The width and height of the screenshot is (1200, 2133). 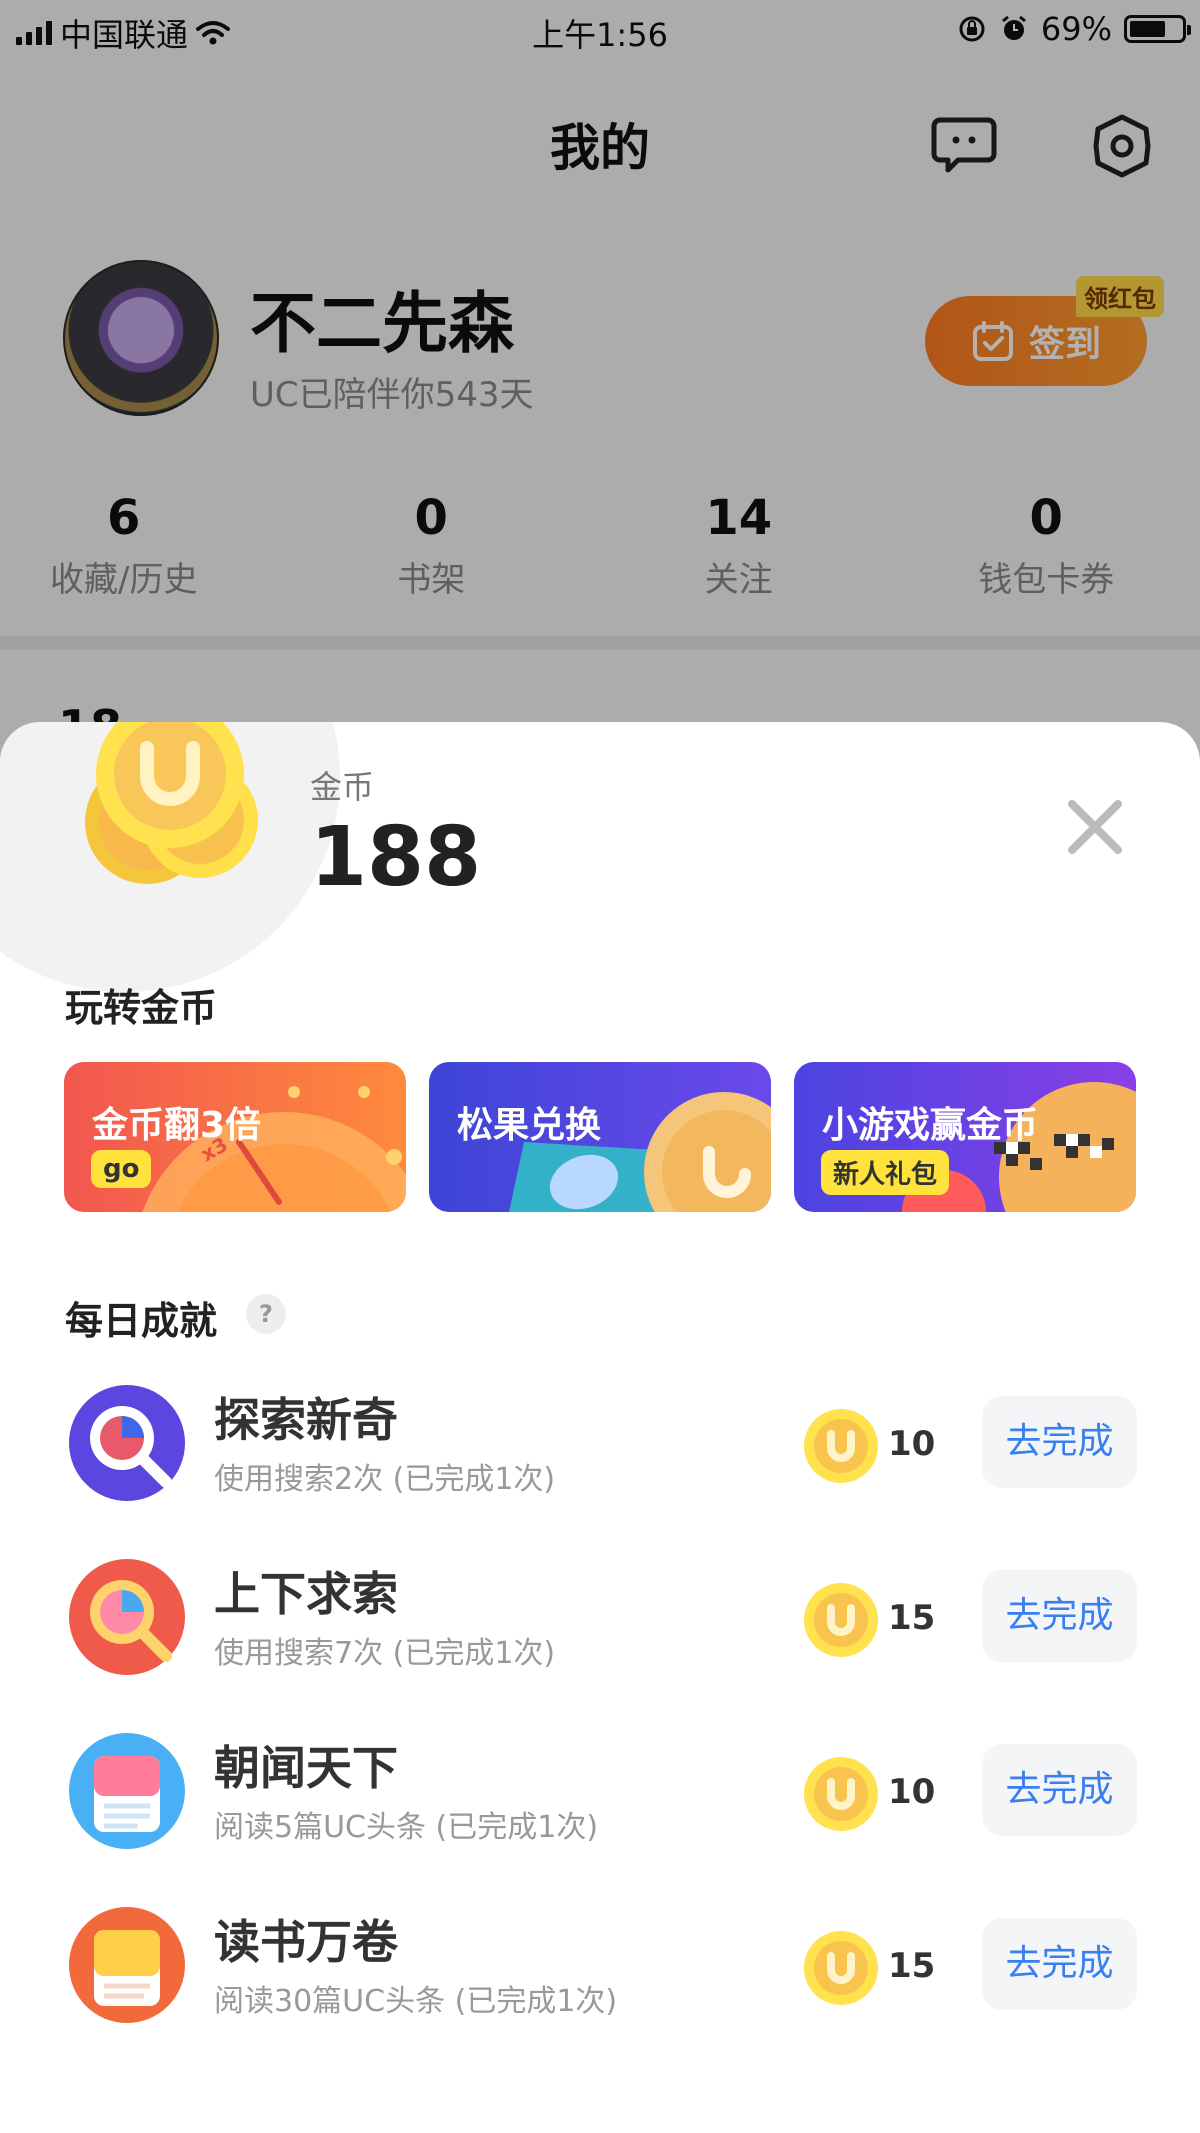 I want to click on promo-title: 松果兑换, so click(x=529, y=1125).